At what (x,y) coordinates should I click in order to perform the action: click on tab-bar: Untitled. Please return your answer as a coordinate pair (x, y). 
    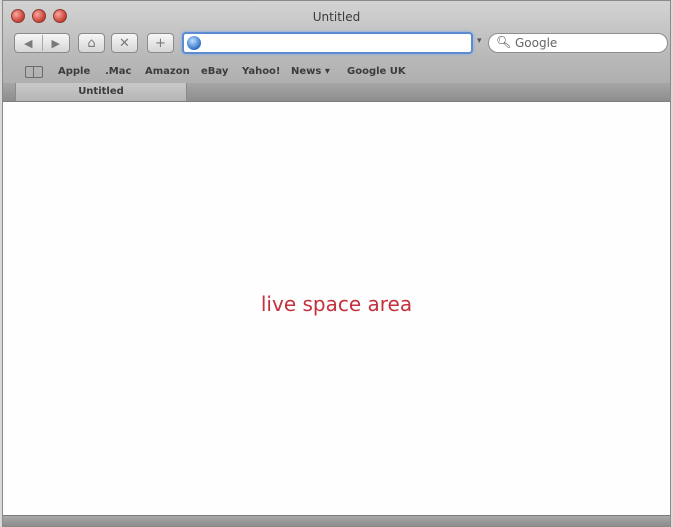
    Looking at the image, I should click on (336, 92).